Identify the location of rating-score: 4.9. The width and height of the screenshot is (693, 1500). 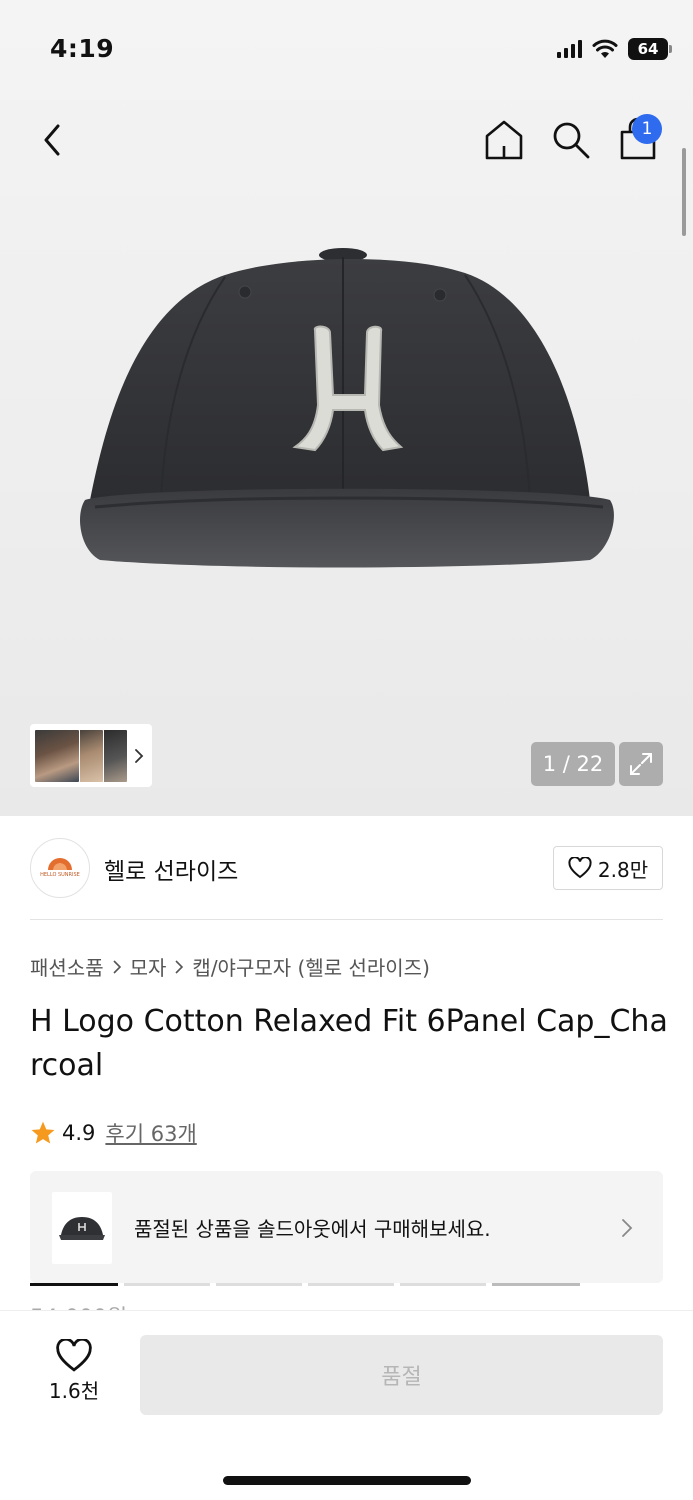
(79, 1133).